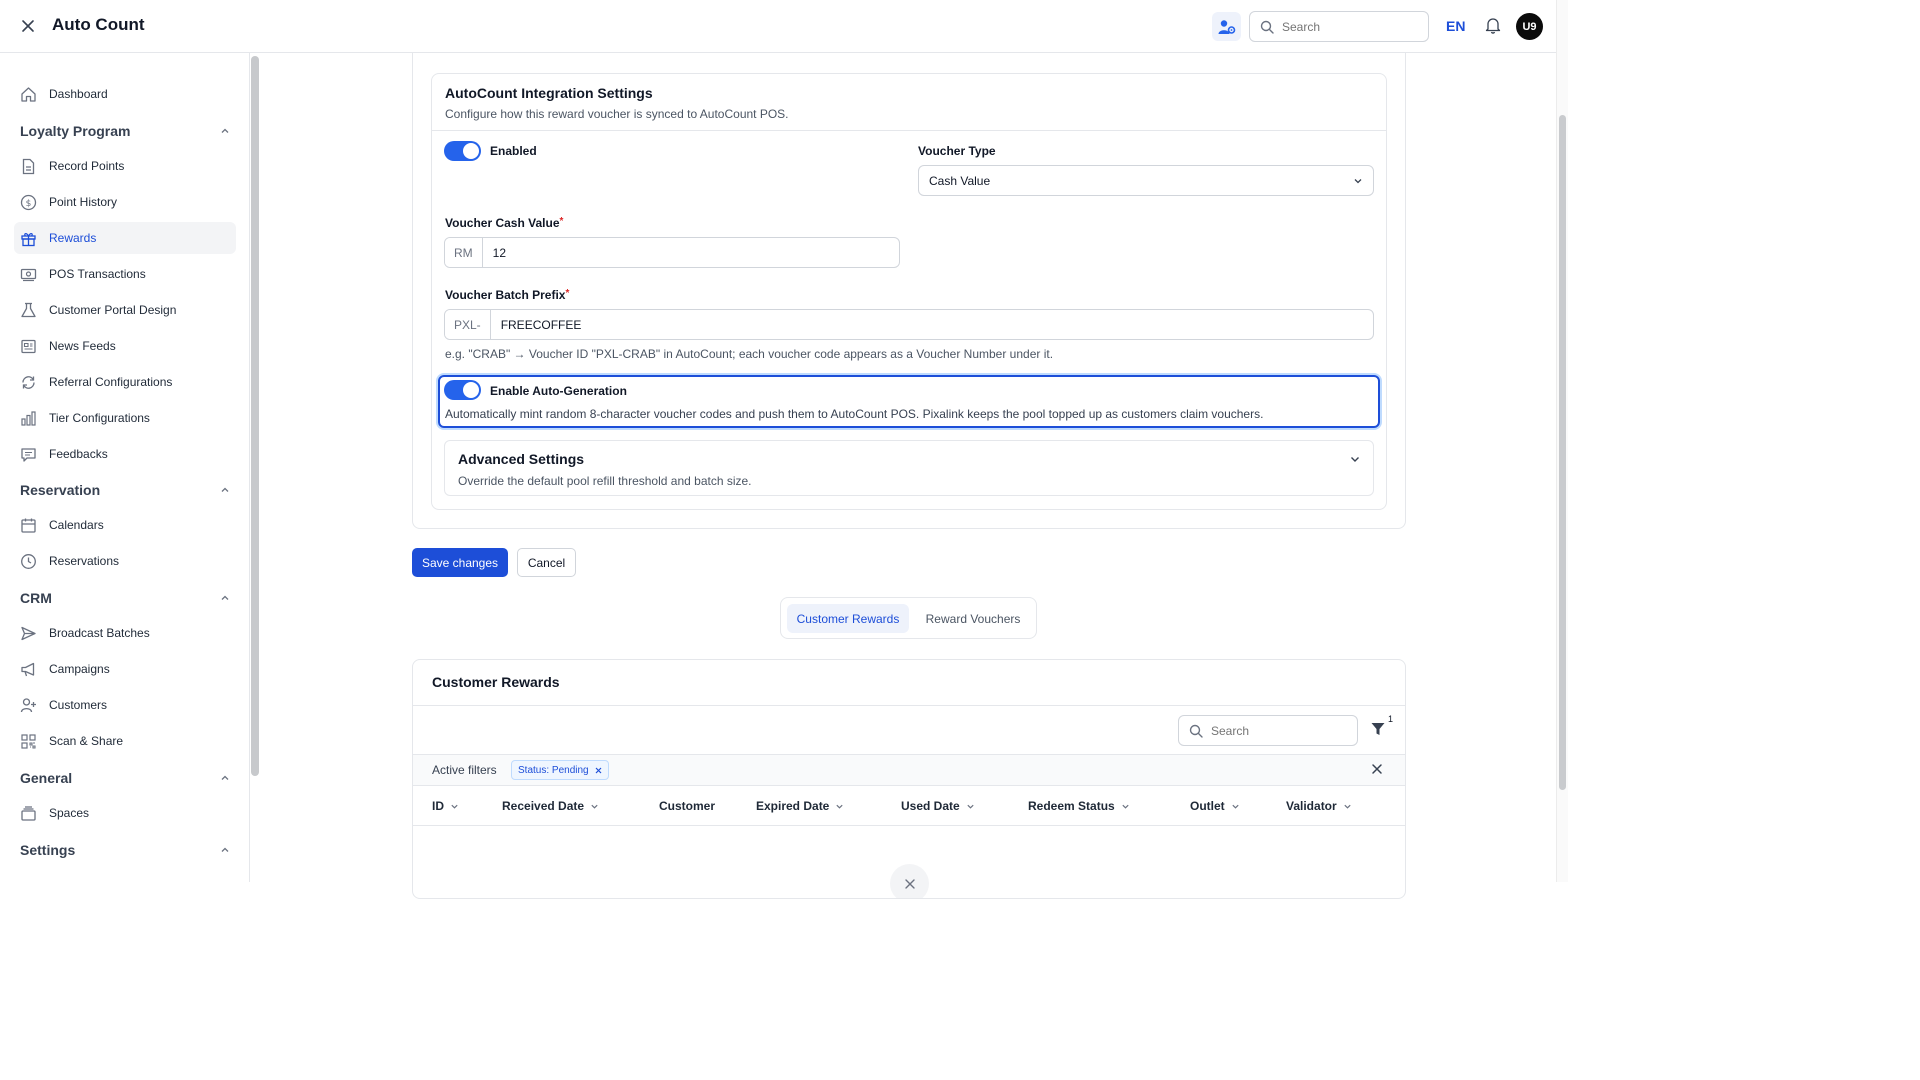 The height and width of the screenshot is (1080, 1920). What do you see at coordinates (1378, 729) in the screenshot?
I see `filter-icon` at bounding box center [1378, 729].